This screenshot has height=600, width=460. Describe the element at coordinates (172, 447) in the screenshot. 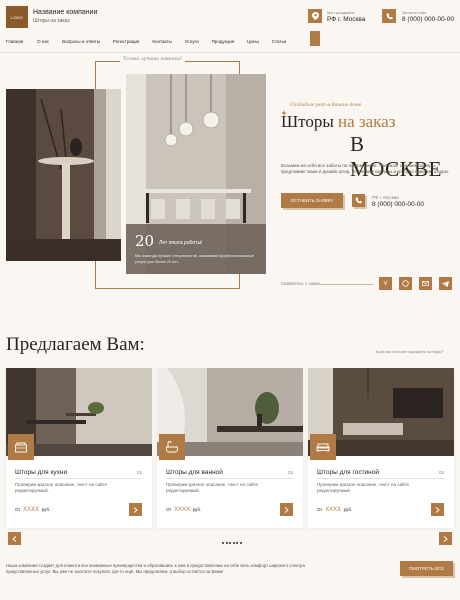

I see `bathtub-icon` at that location.